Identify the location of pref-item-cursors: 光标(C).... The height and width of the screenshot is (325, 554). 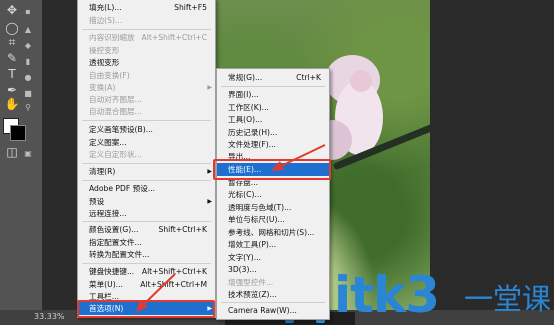
(273, 194).